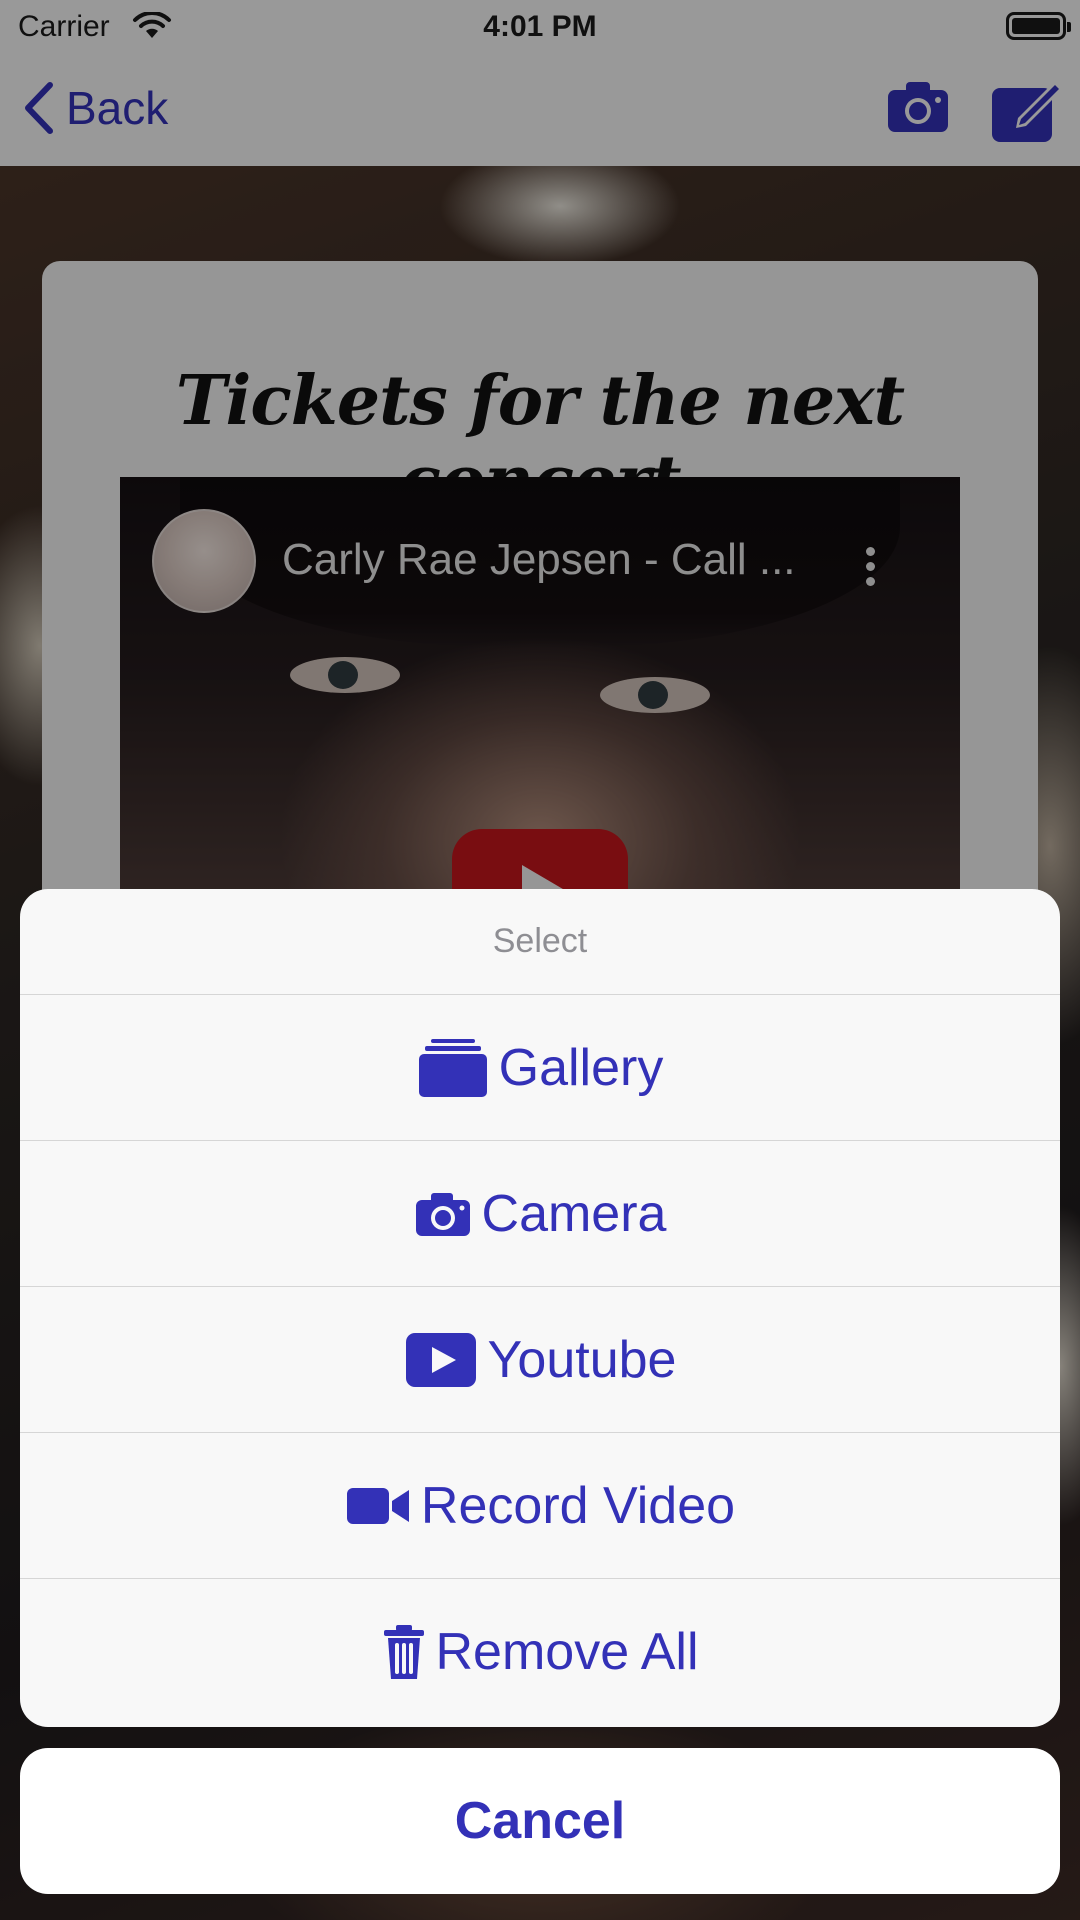 This screenshot has height=1920, width=1080. Describe the element at coordinates (452, 1067) in the screenshot. I see `gallery-icon` at that location.